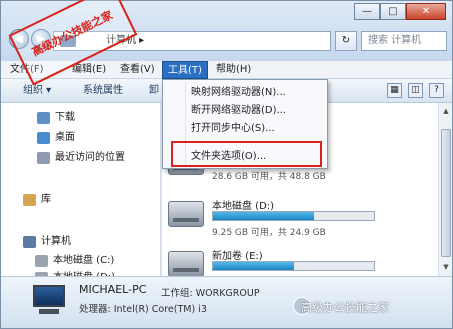 The image size is (453, 329). What do you see at coordinates (81, 242) in the screenshot?
I see `nav-item-computer: 计算机` at bounding box center [81, 242].